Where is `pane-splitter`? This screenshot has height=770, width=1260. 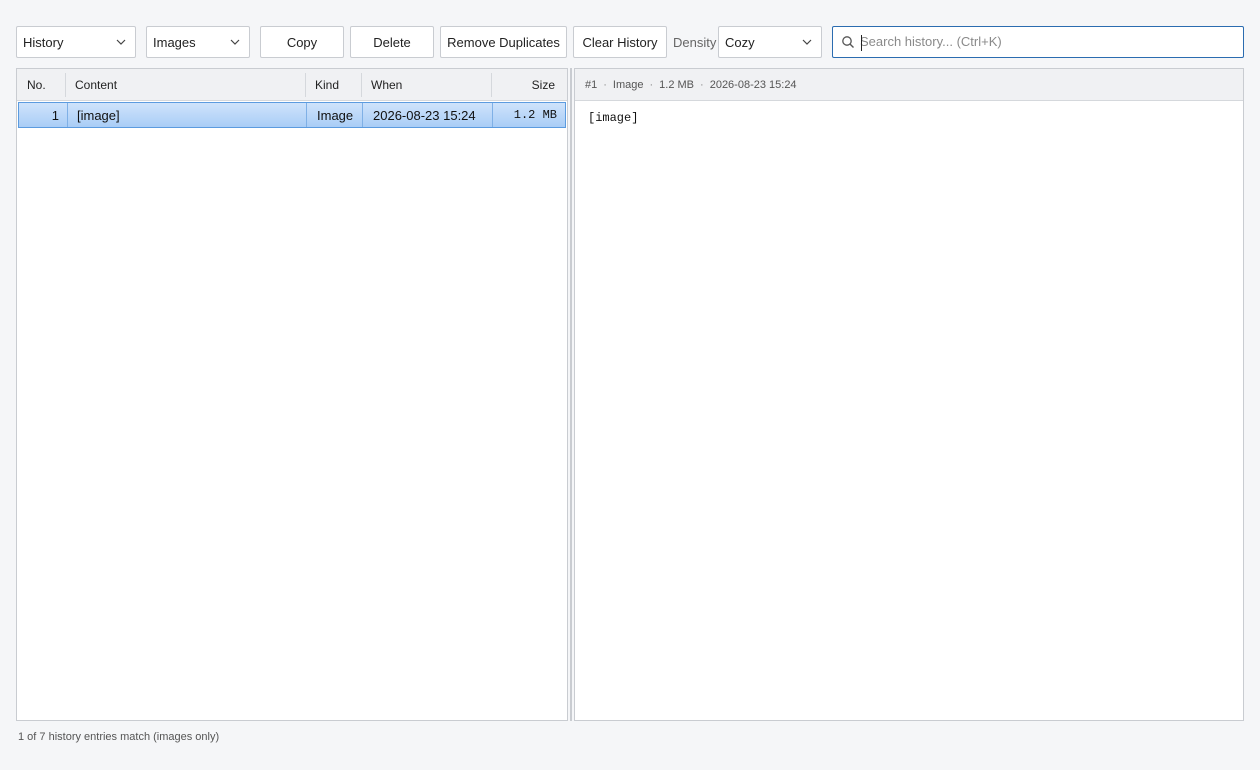
pane-splitter is located at coordinates (571, 394).